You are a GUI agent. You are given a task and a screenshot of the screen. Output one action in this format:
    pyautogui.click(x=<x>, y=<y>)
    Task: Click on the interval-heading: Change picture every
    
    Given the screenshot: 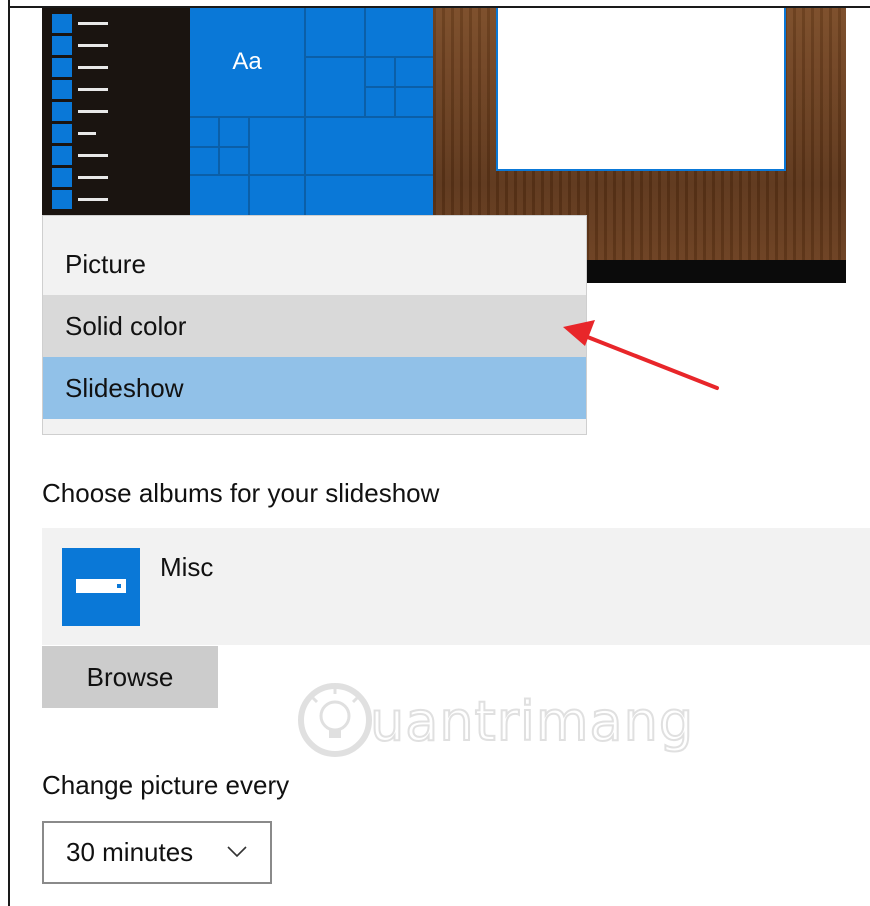 What is the action you would take?
    pyautogui.click(x=166, y=785)
    